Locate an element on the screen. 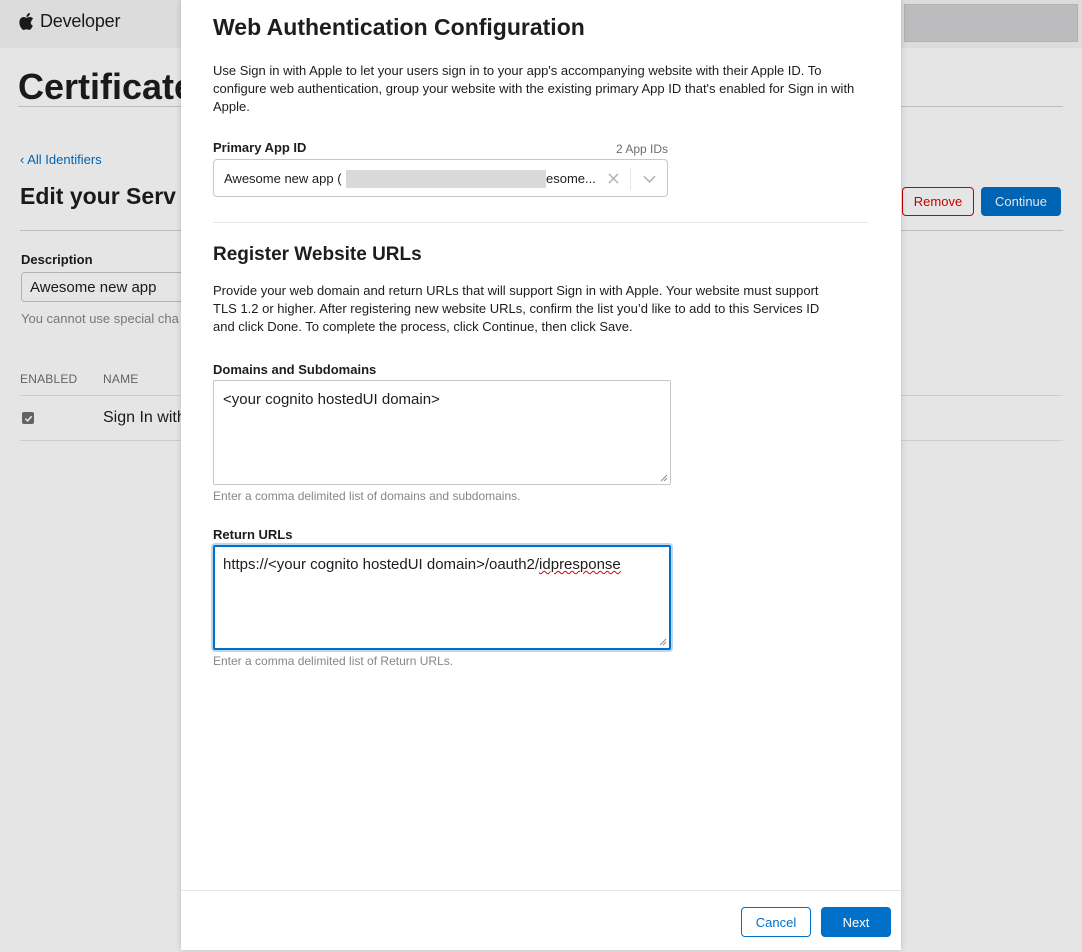  next-button: Next is located at coordinates (856, 922).